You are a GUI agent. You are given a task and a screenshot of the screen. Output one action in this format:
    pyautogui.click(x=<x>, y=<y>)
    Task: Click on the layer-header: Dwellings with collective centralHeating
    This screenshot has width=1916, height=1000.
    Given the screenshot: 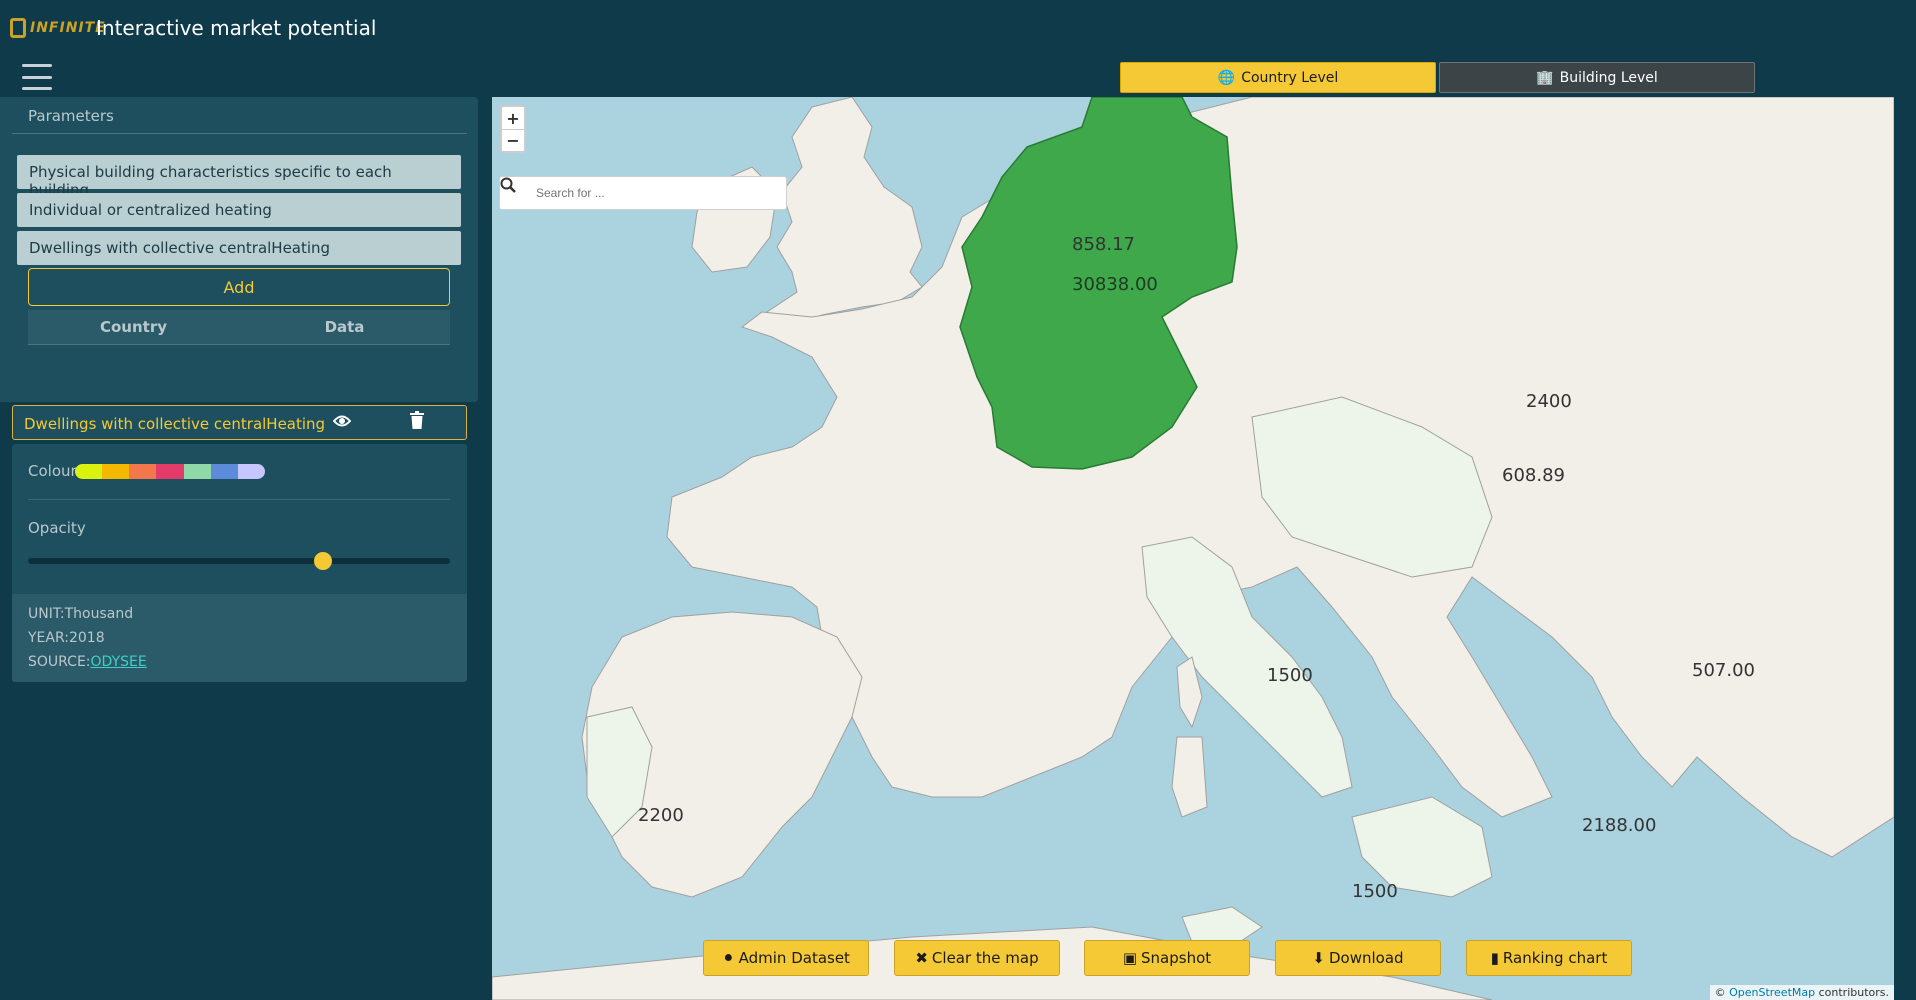 What is the action you would take?
    pyautogui.click(x=239, y=422)
    